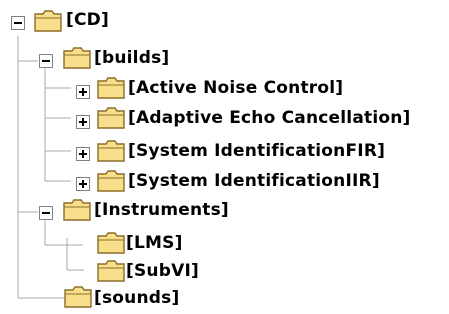 The width and height of the screenshot is (449, 314). What do you see at coordinates (132, 58) in the screenshot?
I see `tree-label-builds: [builds]` at bounding box center [132, 58].